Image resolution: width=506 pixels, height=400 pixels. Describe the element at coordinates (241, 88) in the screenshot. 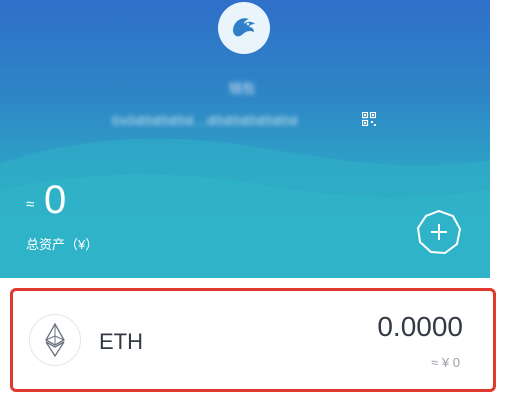

I see `wallet-name: 钱包` at that location.